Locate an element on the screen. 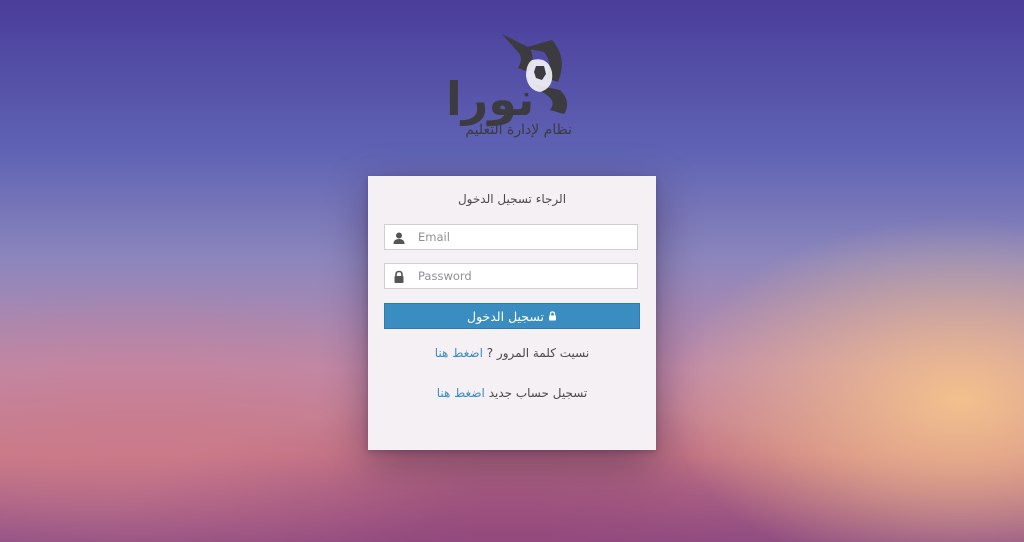  logo: نورا نظام لإدارة التعليم is located at coordinates (512, 87).